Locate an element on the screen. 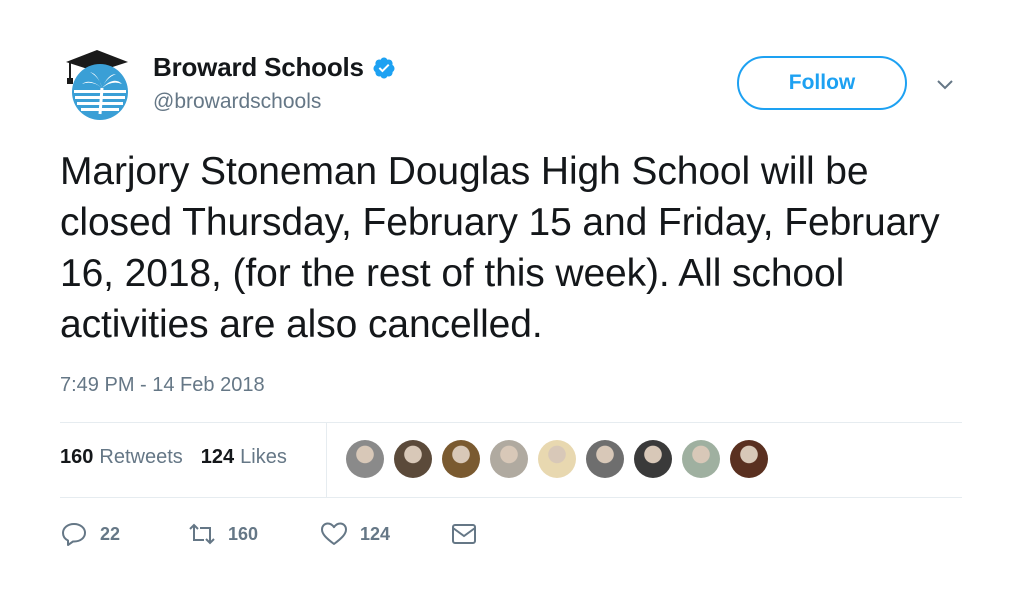  retweet-icon is located at coordinates (202, 534).